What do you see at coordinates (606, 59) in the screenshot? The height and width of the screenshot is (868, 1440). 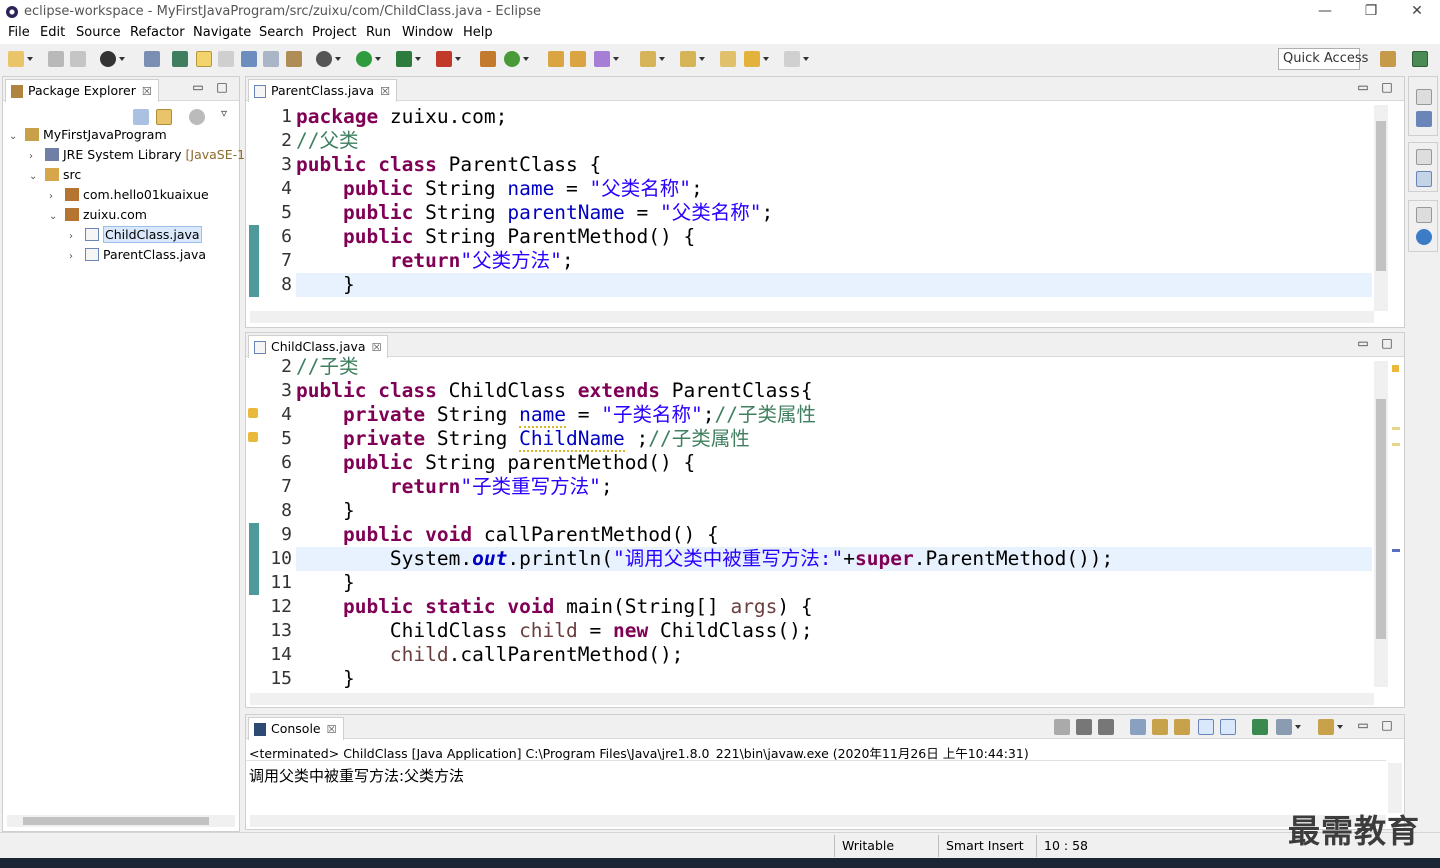 I see `search-tools-icon` at bounding box center [606, 59].